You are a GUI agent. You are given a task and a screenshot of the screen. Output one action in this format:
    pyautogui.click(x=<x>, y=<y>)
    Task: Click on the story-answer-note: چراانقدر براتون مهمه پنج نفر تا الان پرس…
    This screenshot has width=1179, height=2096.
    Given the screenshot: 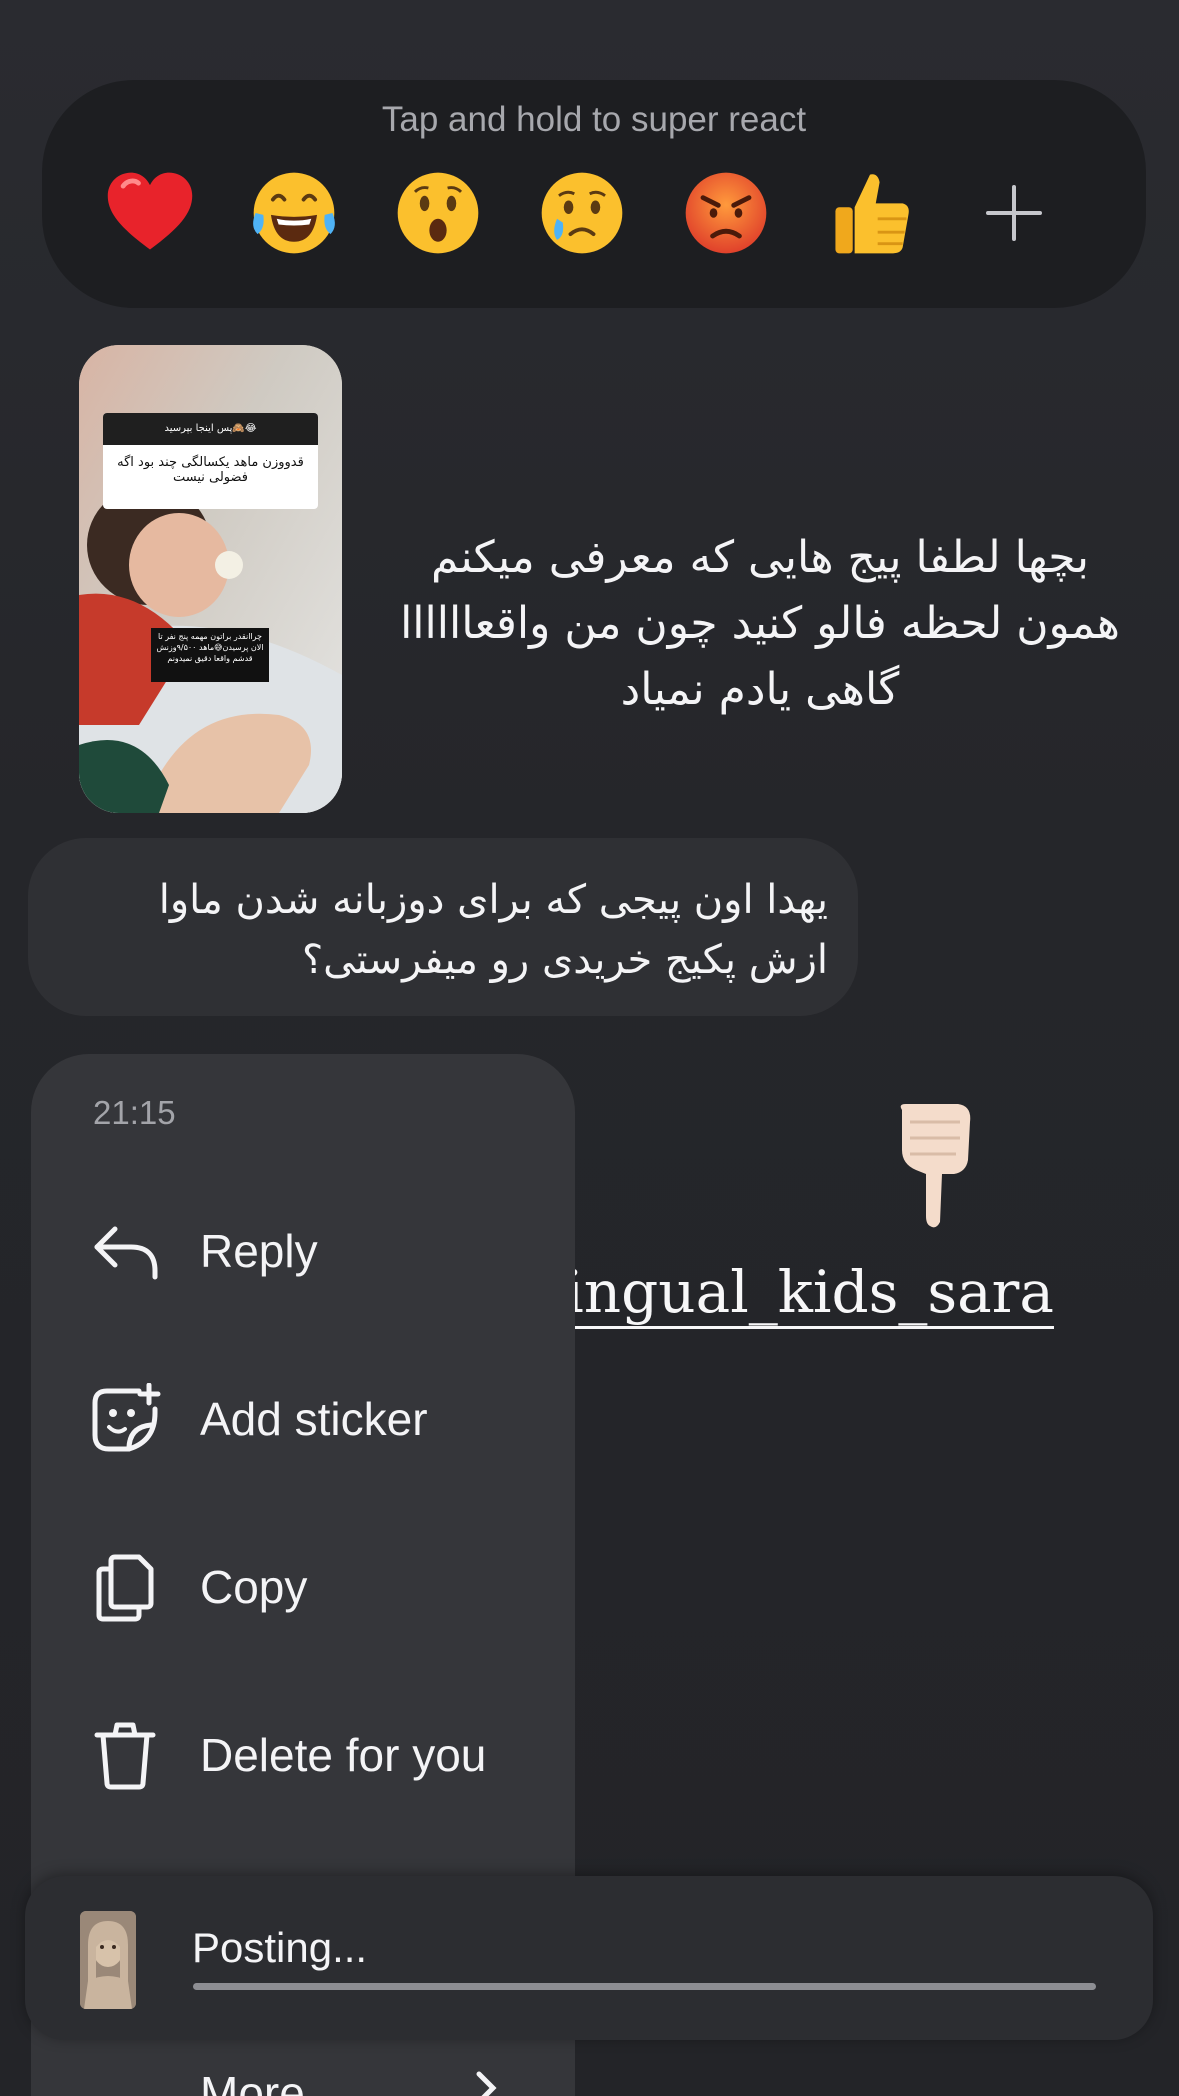 What is the action you would take?
    pyautogui.click(x=210, y=655)
    